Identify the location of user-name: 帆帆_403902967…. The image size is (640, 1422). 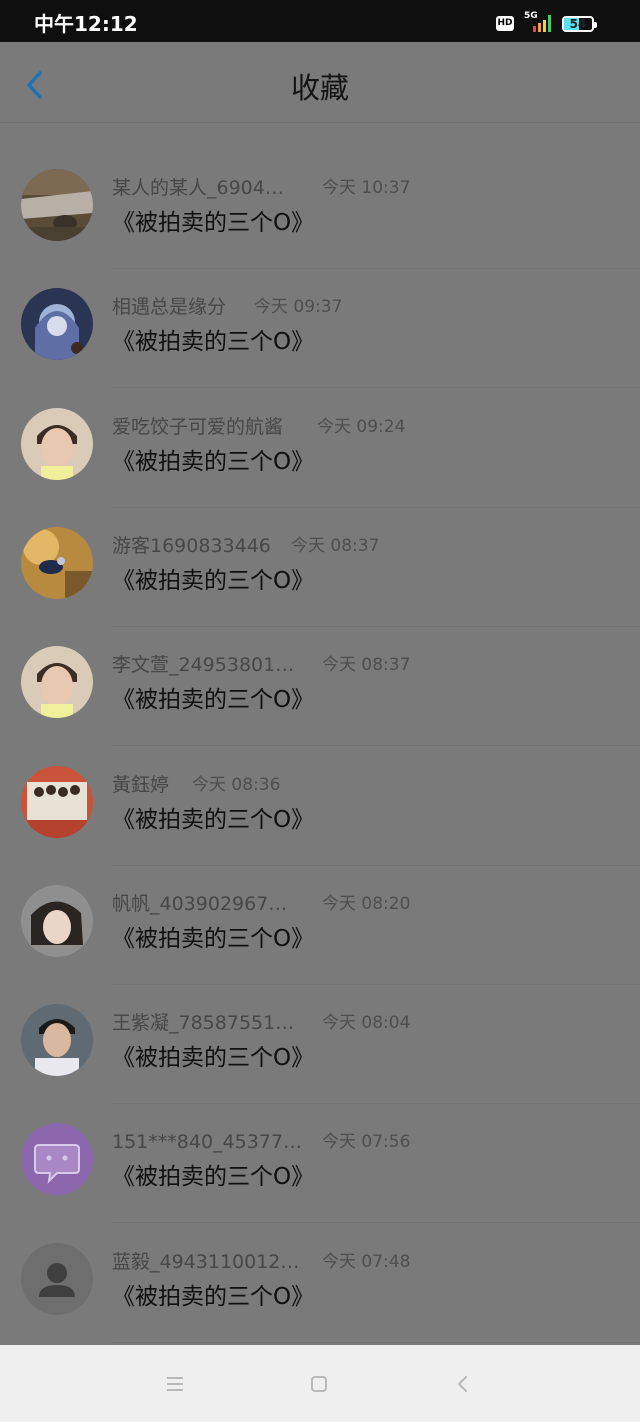
(200, 903).